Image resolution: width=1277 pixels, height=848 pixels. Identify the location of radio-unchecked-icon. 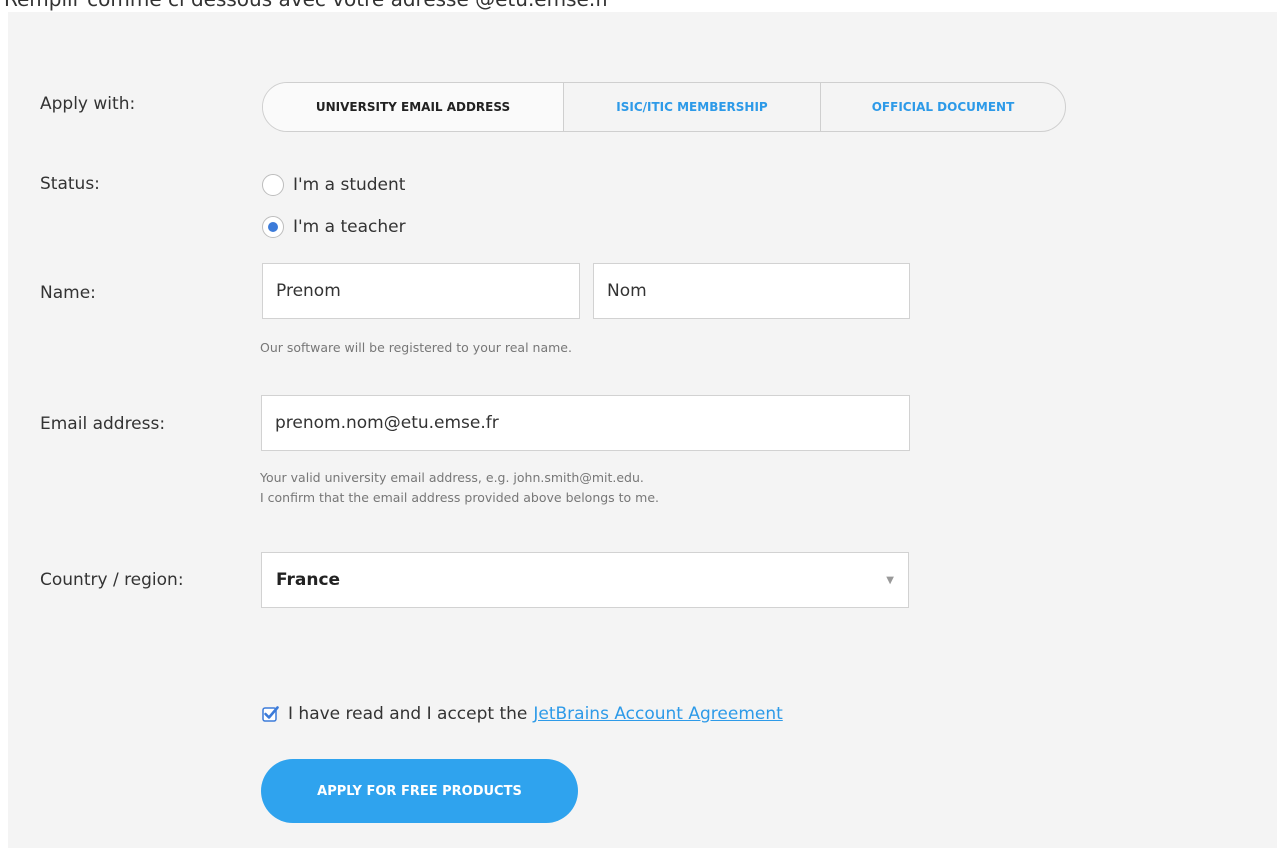
(273, 185).